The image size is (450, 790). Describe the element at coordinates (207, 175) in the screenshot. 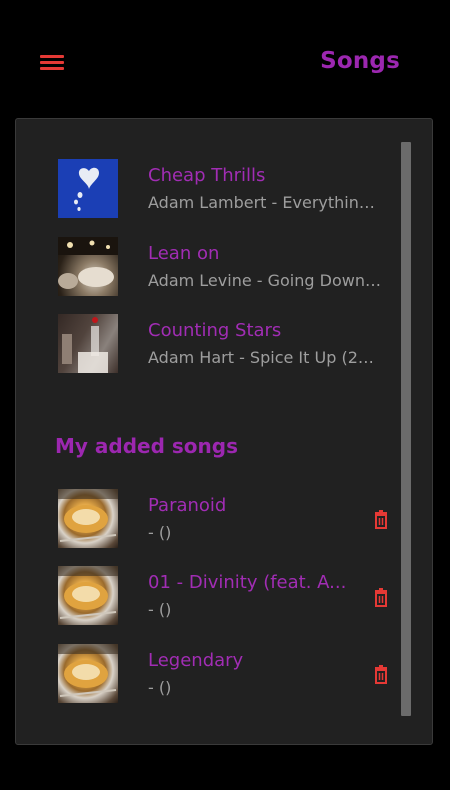

I see `song-title: Cheap Thrills` at that location.